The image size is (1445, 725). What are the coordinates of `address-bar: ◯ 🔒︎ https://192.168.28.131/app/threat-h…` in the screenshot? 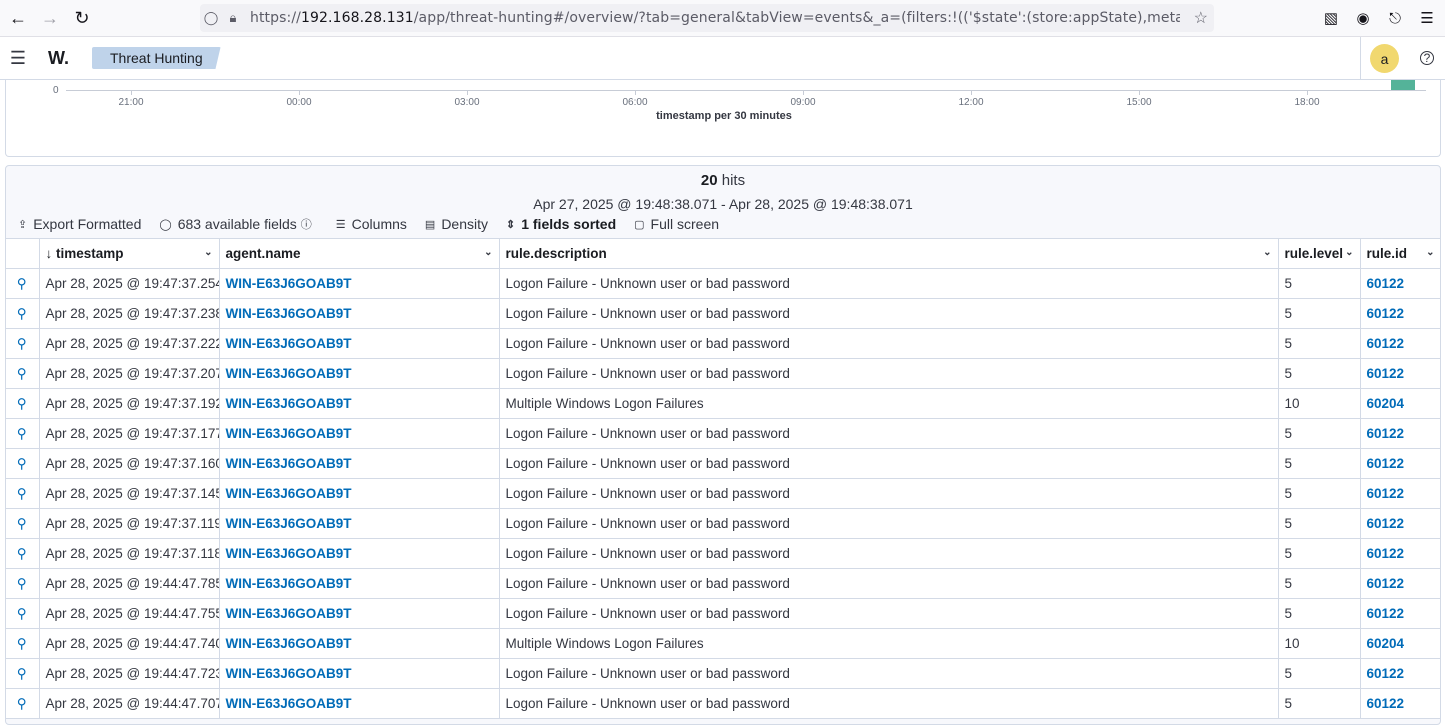 It's located at (707, 18).